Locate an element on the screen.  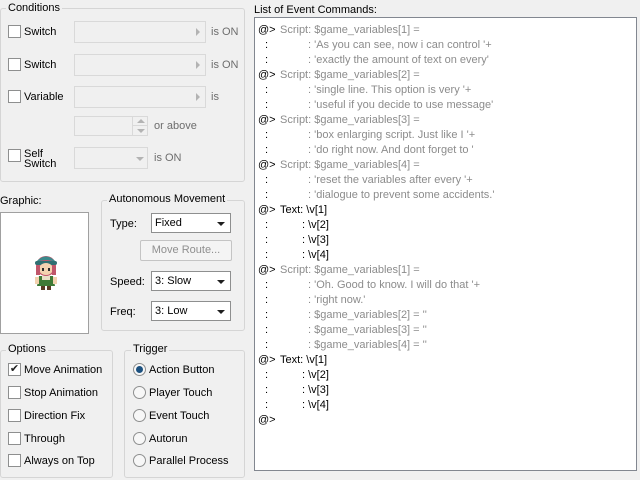
spinner-down-button is located at coordinates (139, 130).